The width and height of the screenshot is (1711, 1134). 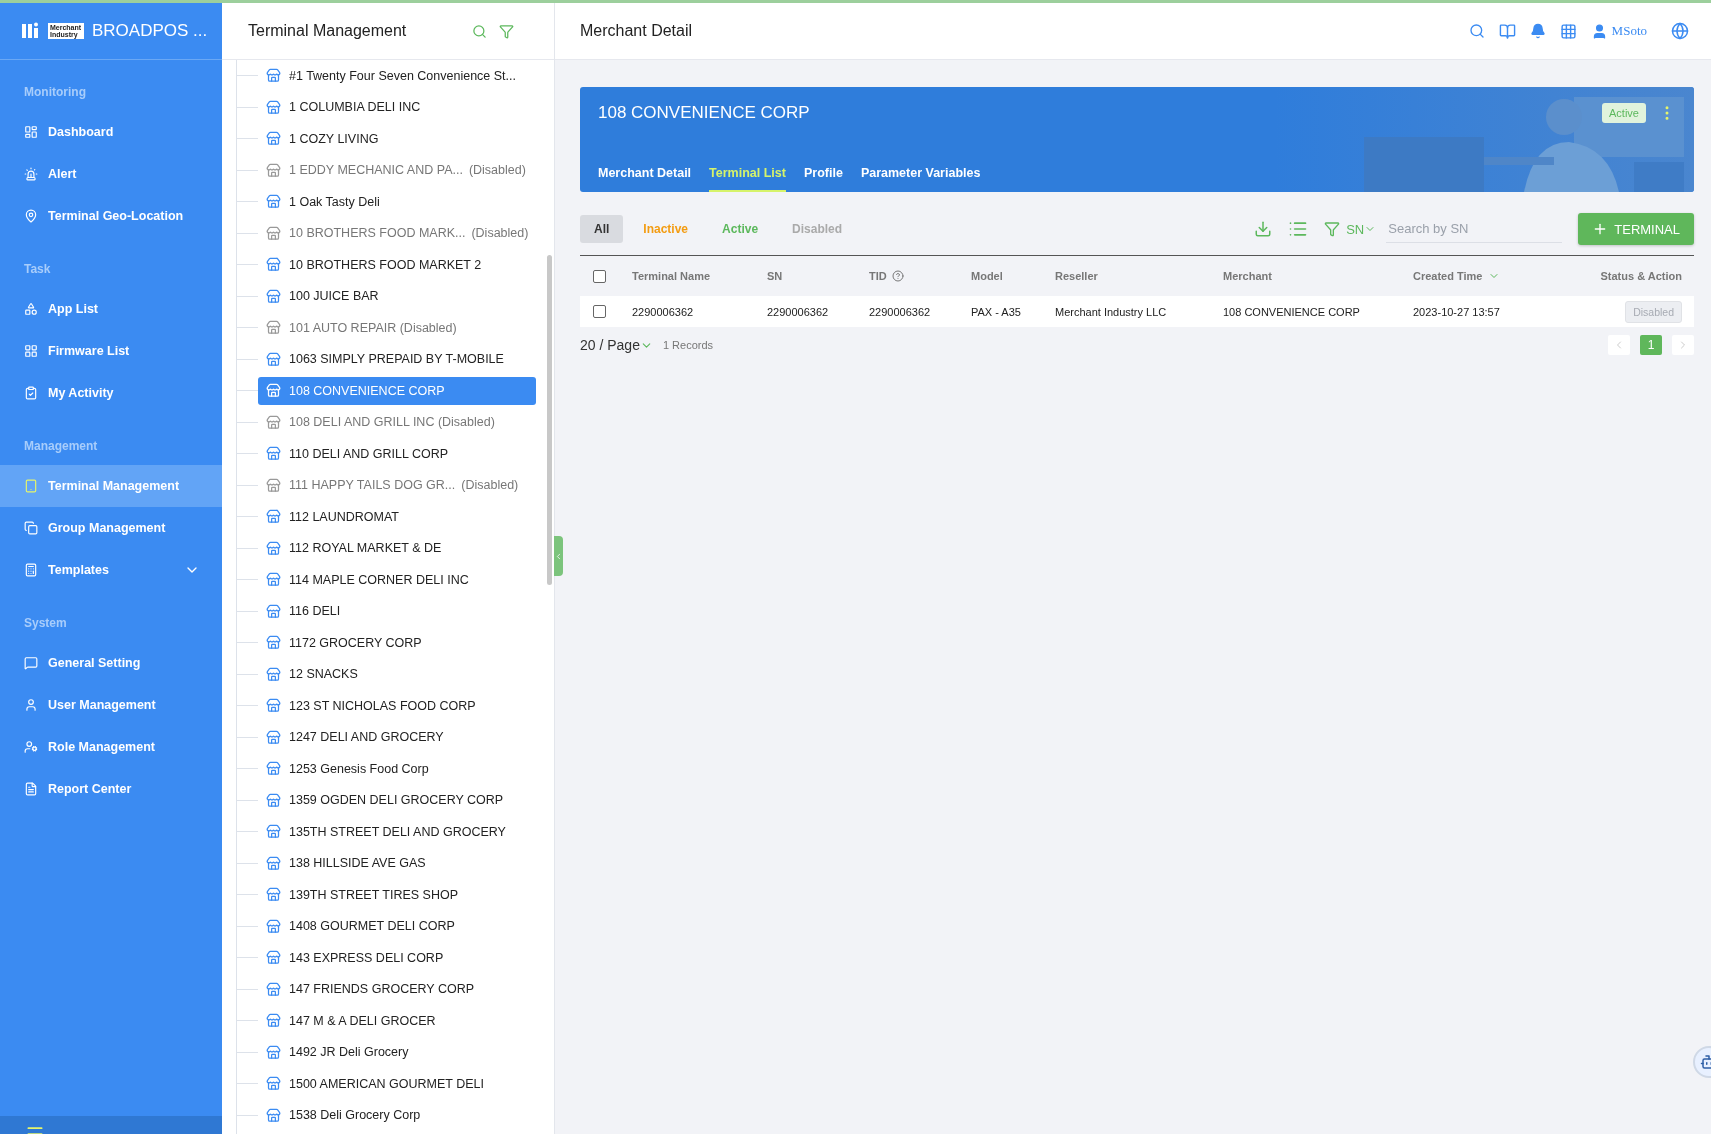 I want to click on tab: Profile, so click(x=823, y=179).